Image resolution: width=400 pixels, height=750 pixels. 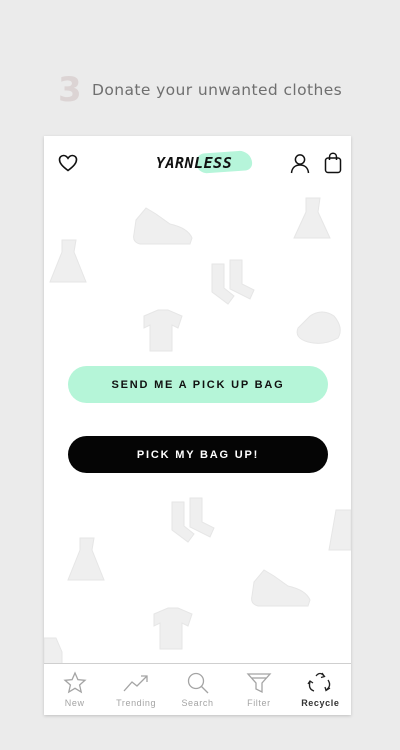 What do you see at coordinates (319, 682) in the screenshot?
I see `recycle-icon` at bounding box center [319, 682].